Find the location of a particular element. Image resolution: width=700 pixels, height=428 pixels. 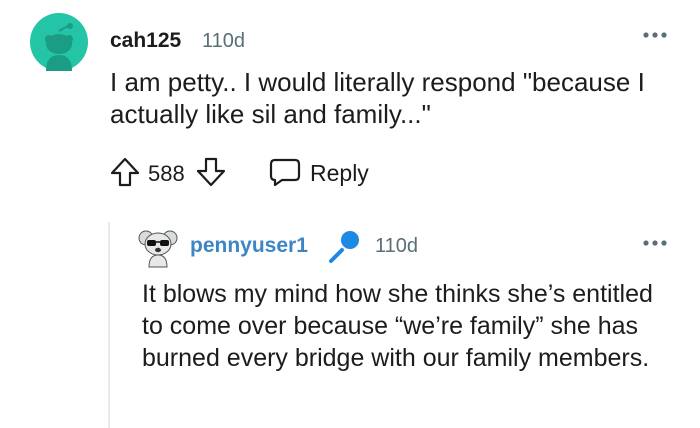

reply-timestamp: 110d is located at coordinates (397, 246).